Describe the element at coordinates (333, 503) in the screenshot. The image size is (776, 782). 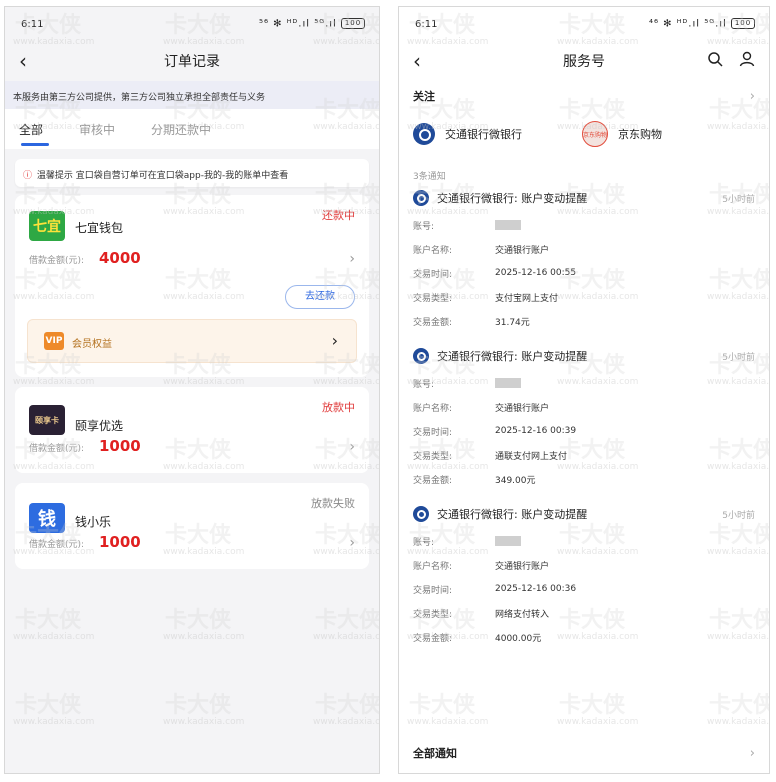
I see `order-status: 放款失败` at that location.